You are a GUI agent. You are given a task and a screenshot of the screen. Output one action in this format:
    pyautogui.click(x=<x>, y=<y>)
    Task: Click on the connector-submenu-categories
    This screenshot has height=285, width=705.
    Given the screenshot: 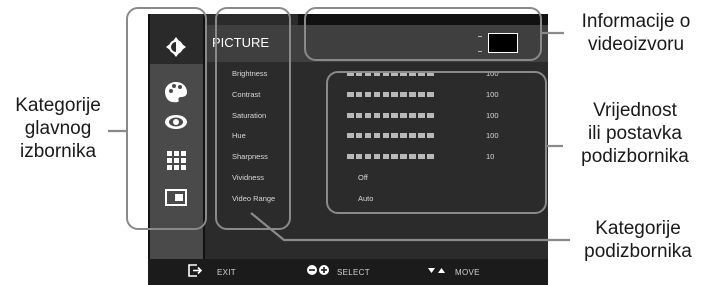 What is the action you would take?
    pyautogui.click(x=410, y=227)
    